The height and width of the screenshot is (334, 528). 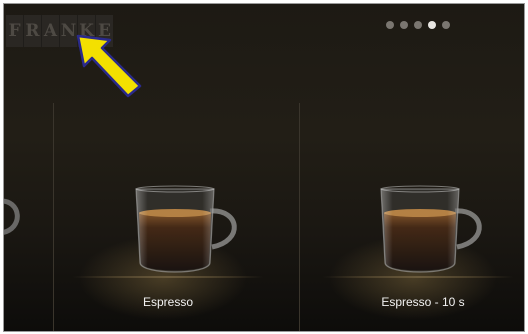 What do you see at coordinates (432, 25) in the screenshot?
I see `page-dot-active` at bounding box center [432, 25].